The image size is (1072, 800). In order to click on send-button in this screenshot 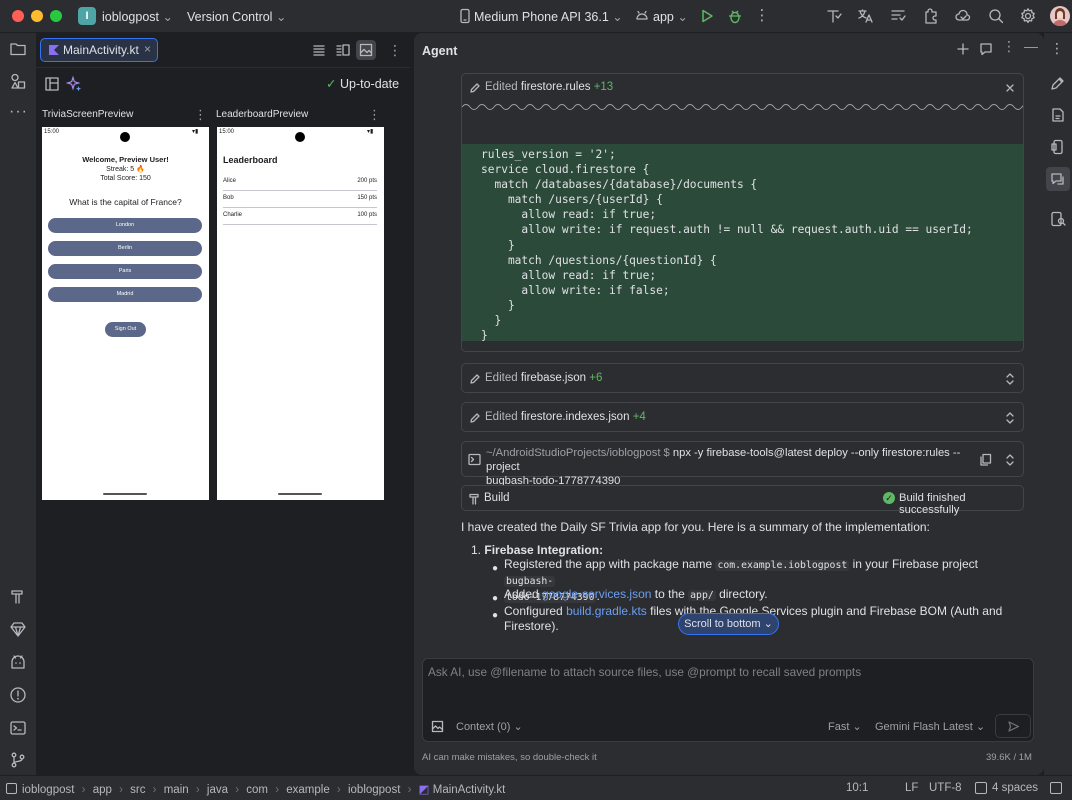, I will do `click(1013, 726)`.